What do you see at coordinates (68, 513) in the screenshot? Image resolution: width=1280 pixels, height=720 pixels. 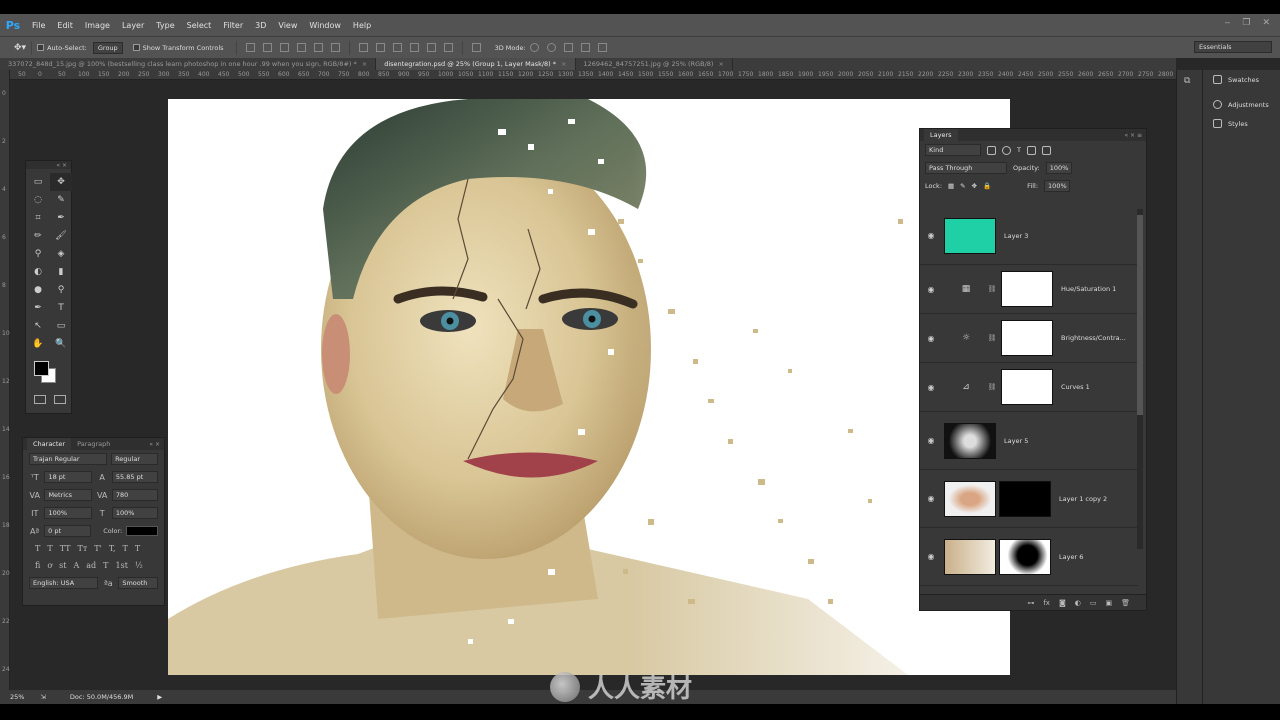 I see `vertical-scale-field: 100%` at bounding box center [68, 513].